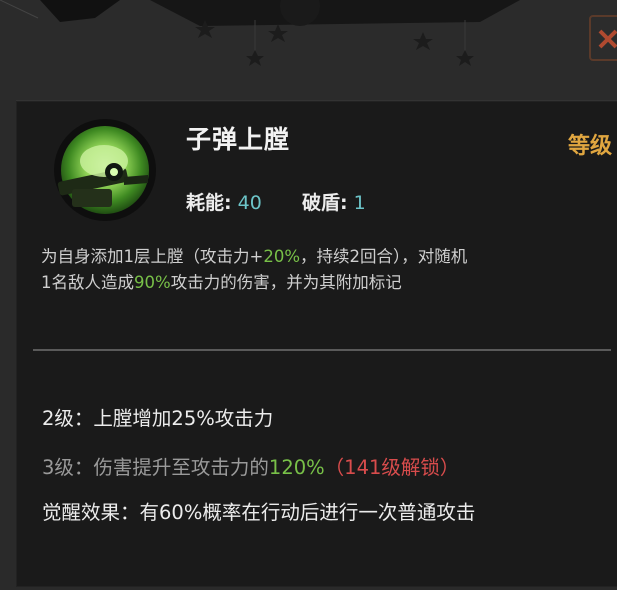  Describe the element at coordinates (249, 203) in the screenshot. I see `energy-cost-value: 40` at that location.